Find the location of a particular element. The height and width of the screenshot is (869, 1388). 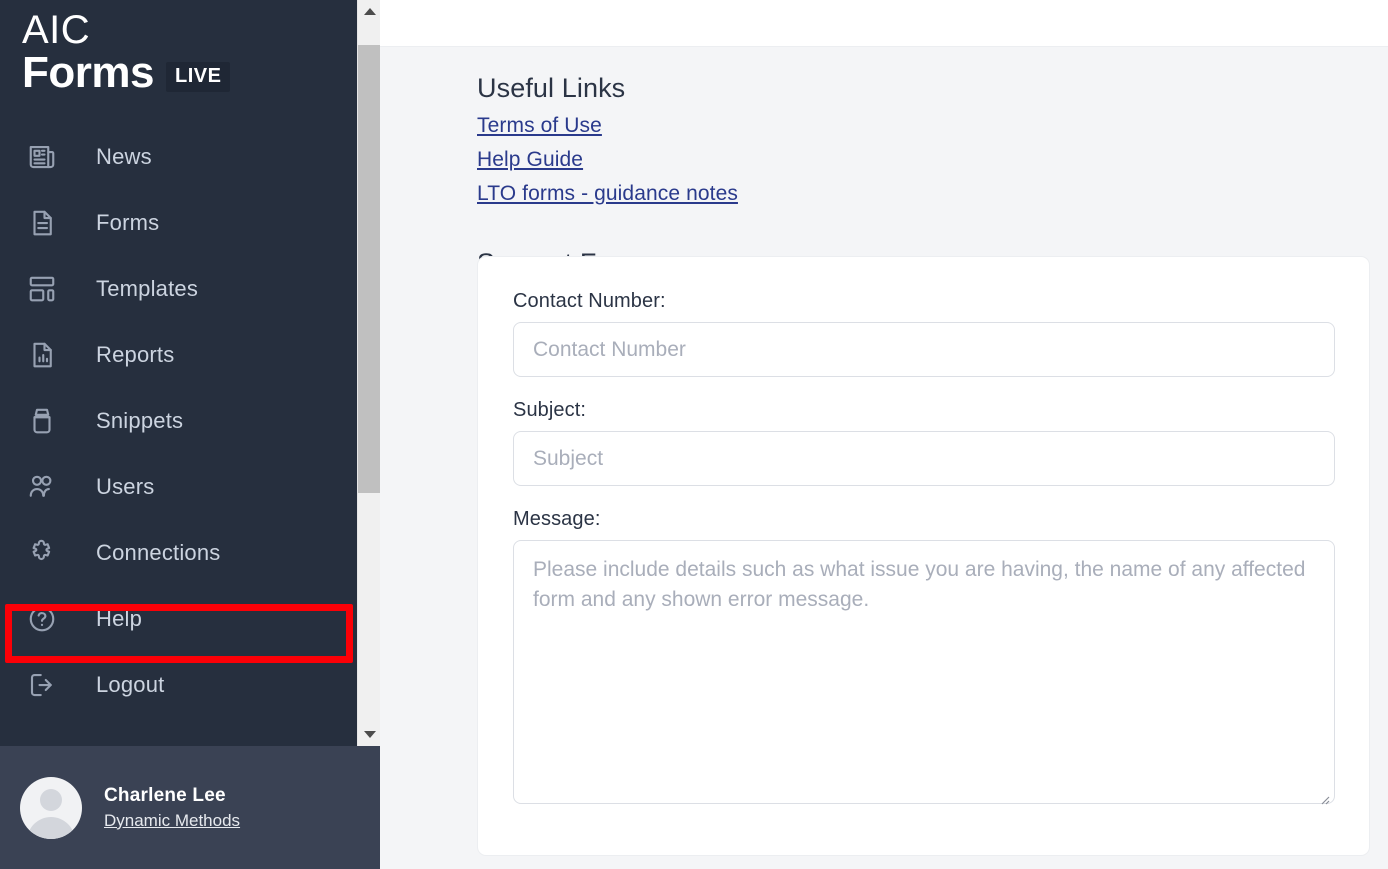

sidebar-item-label: Logout is located at coordinates (130, 684).